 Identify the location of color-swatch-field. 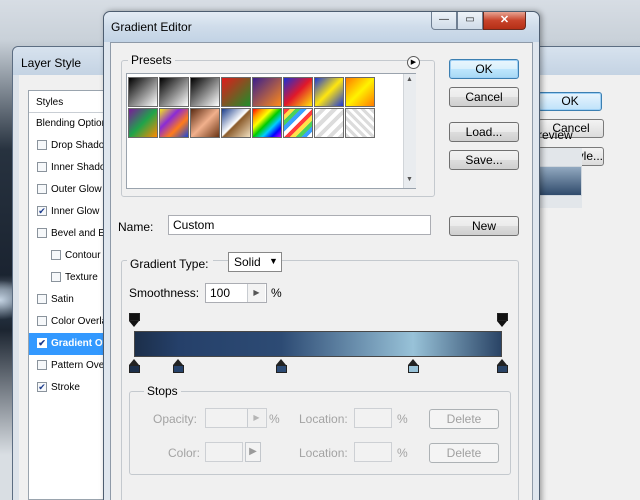
(224, 452).